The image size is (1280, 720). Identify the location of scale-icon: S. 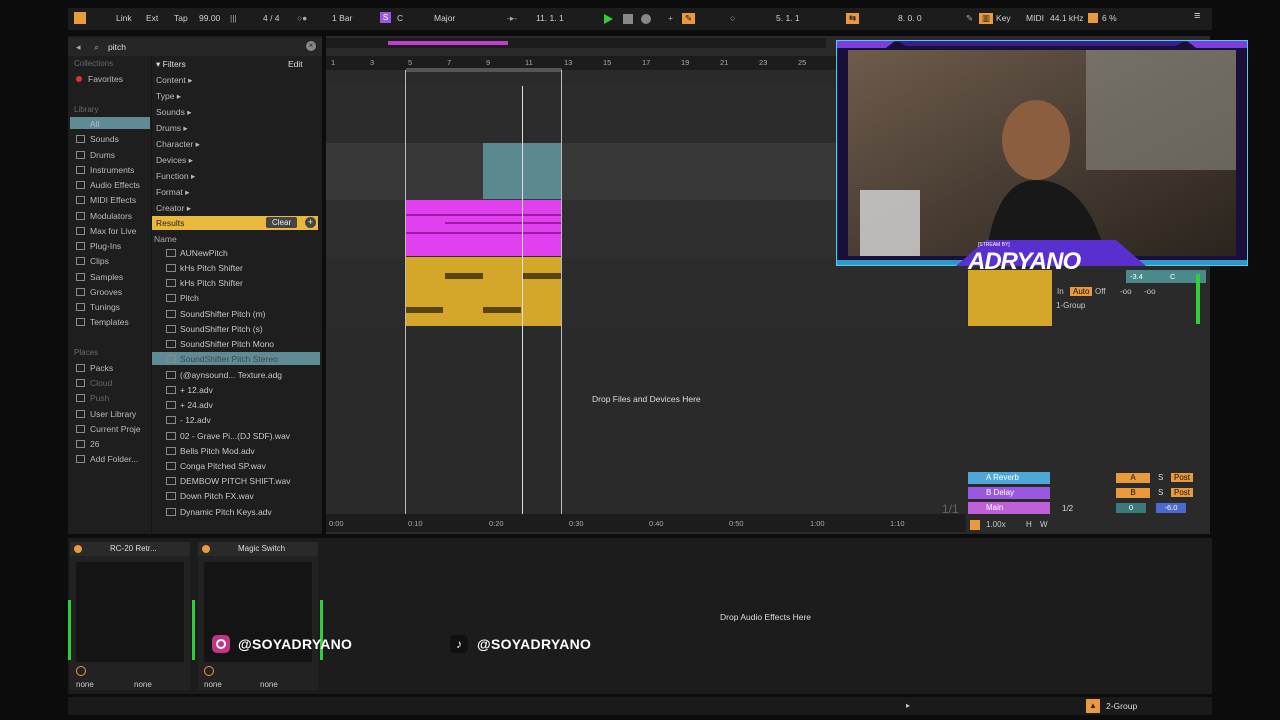
(385, 17).